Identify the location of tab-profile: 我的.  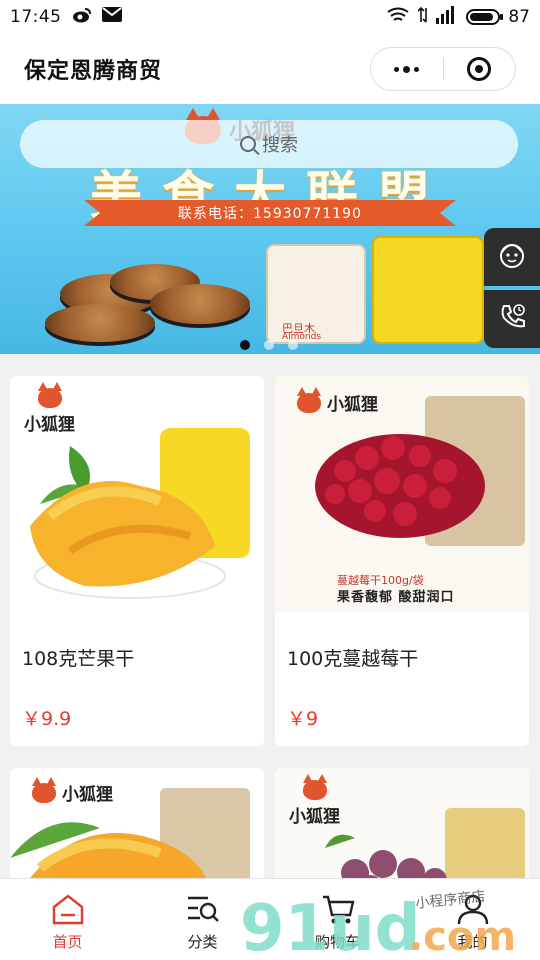
(472, 919).